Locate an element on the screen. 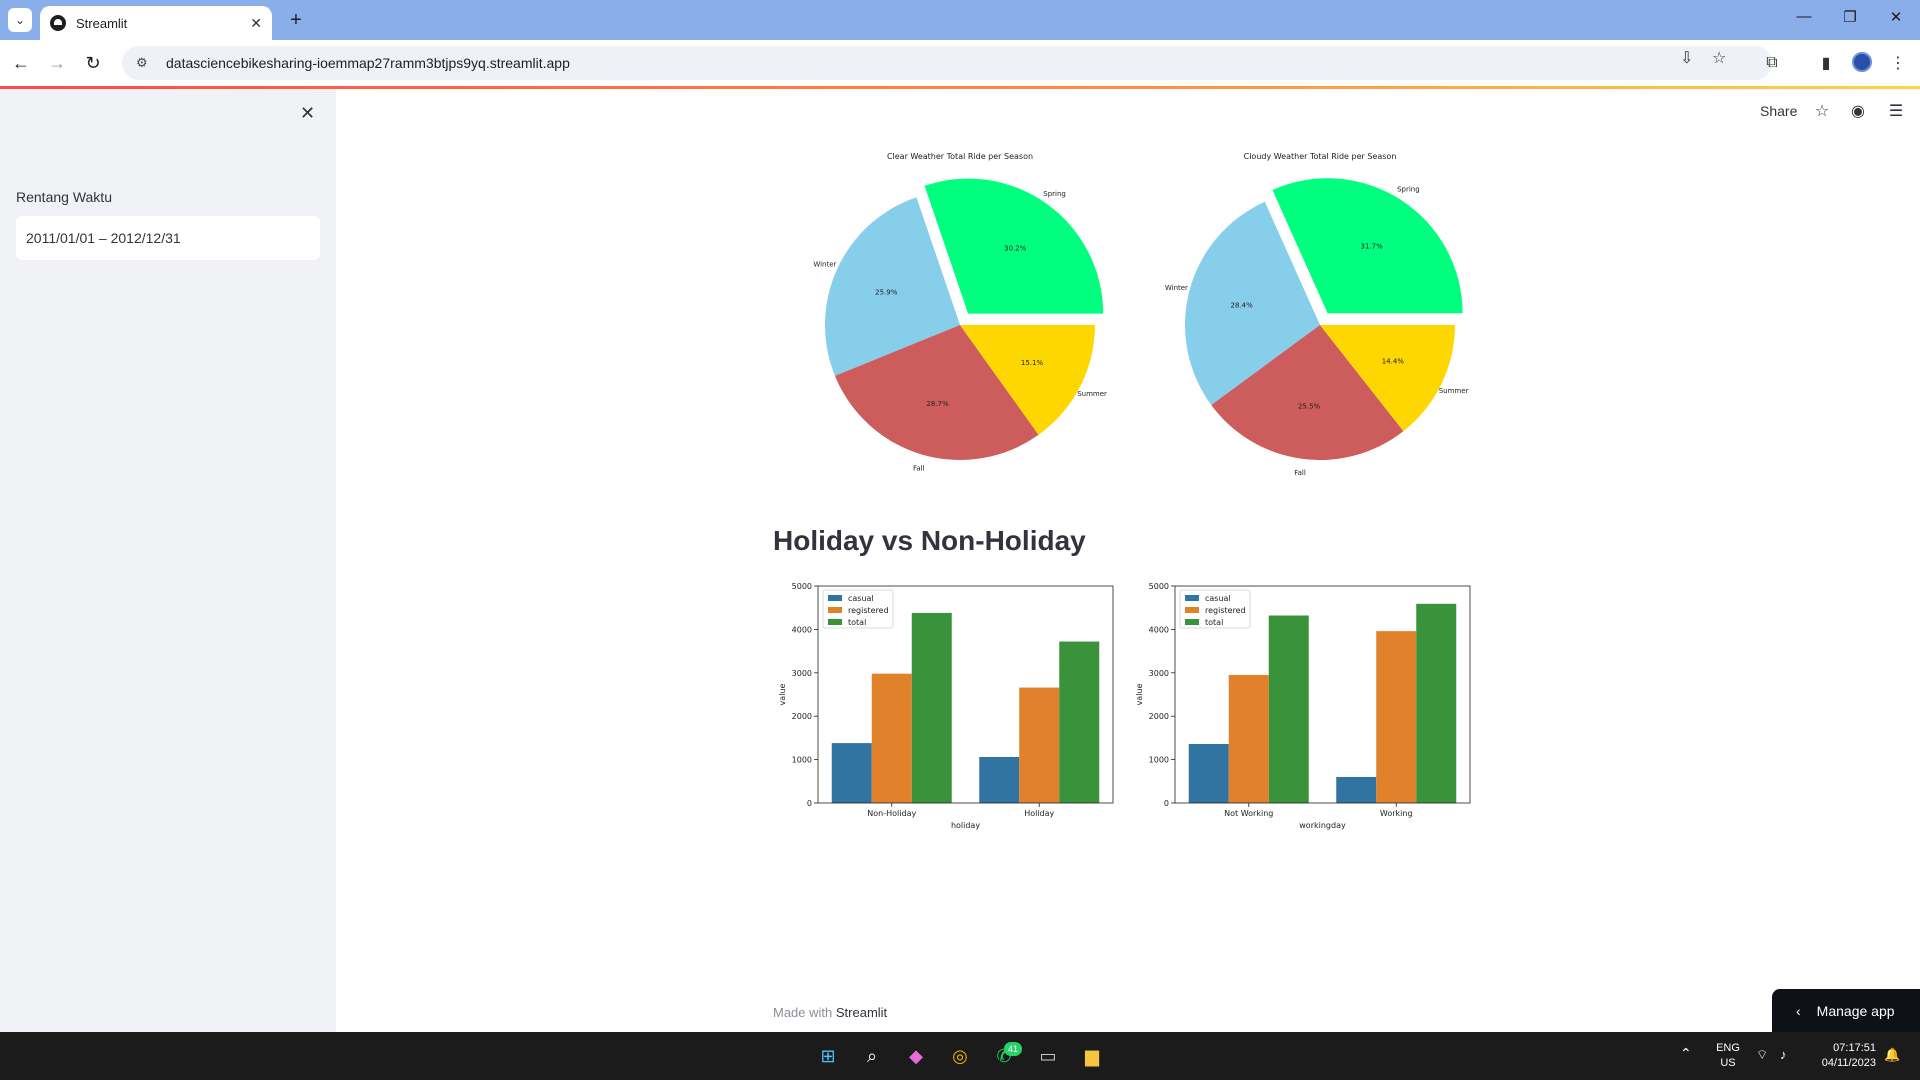 The width and height of the screenshot is (1920, 1080). pie-pct-label-winter: 28.4% is located at coordinates (1242, 305).